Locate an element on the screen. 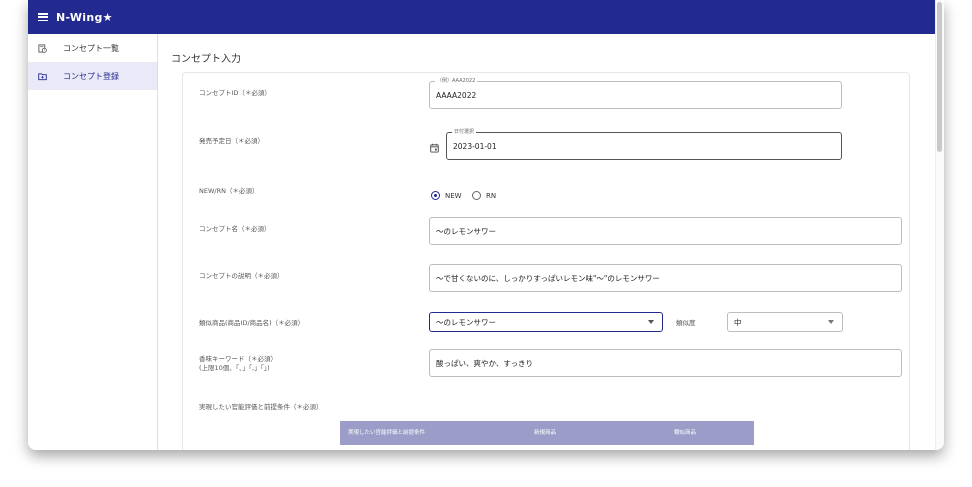 This screenshot has height=487, width=972. new-rn-label: NEW/RN（＊必須） is located at coordinates (229, 191).